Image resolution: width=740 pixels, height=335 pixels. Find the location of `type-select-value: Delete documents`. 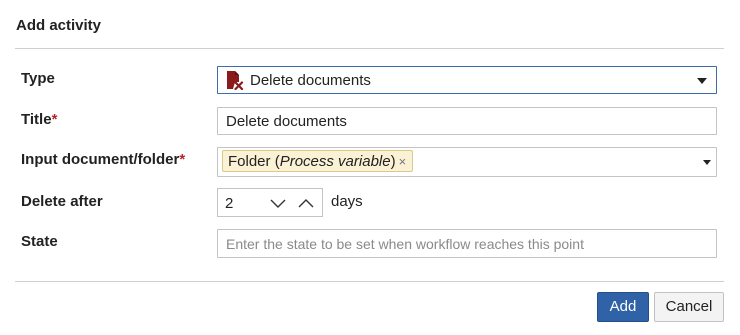

type-select-value: Delete documents is located at coordinates (310, 80).